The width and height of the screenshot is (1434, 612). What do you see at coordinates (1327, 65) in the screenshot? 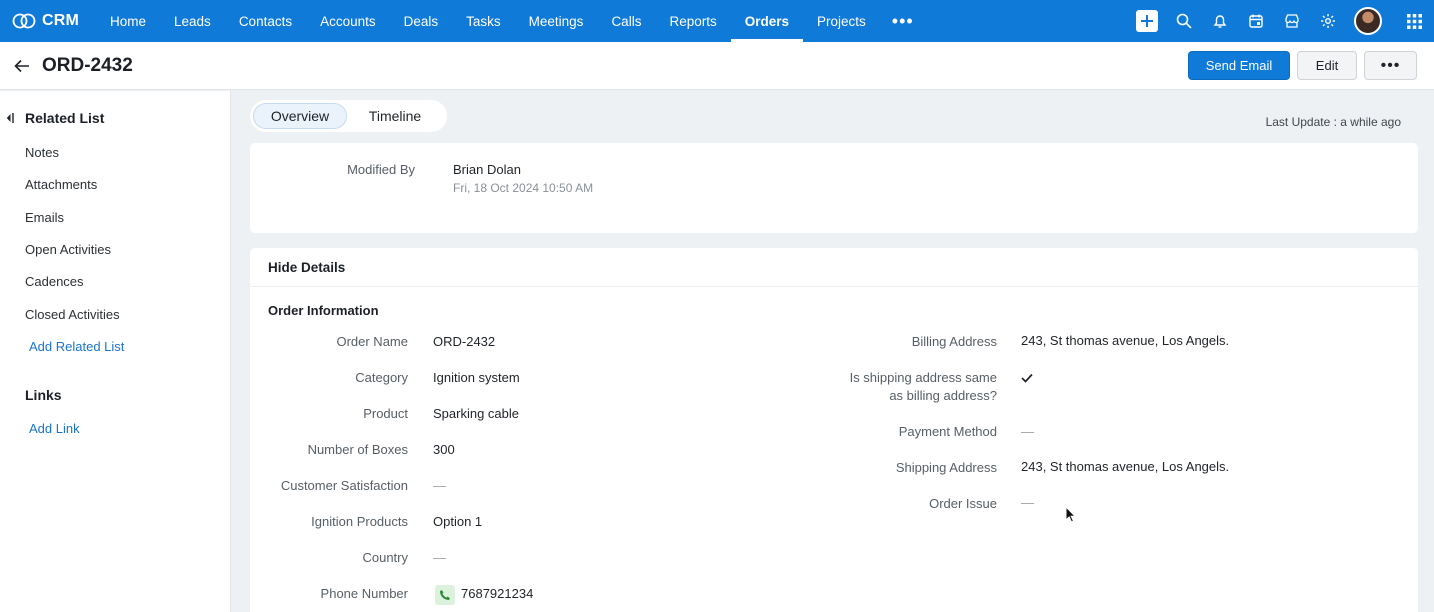
I see `edit-button: Edit` at bounding box center [1327, 65].